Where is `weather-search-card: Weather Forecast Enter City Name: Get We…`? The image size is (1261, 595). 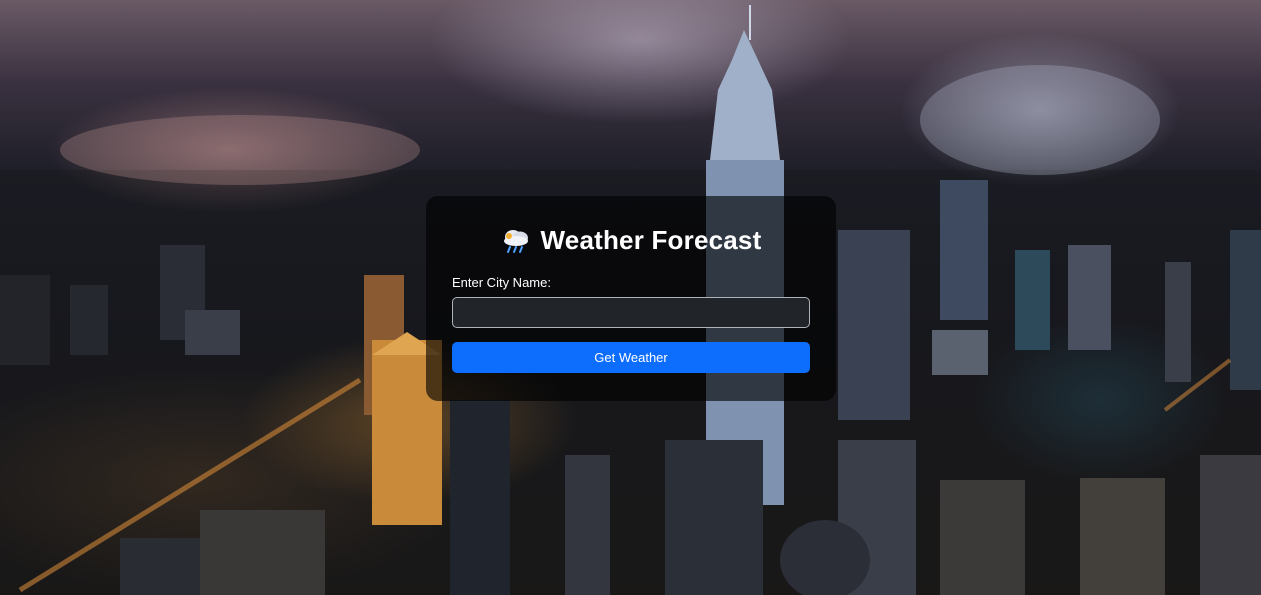 weather-search-card: Weather Forecast Enter City Name: Get We… is located at coordinates (631, 298).